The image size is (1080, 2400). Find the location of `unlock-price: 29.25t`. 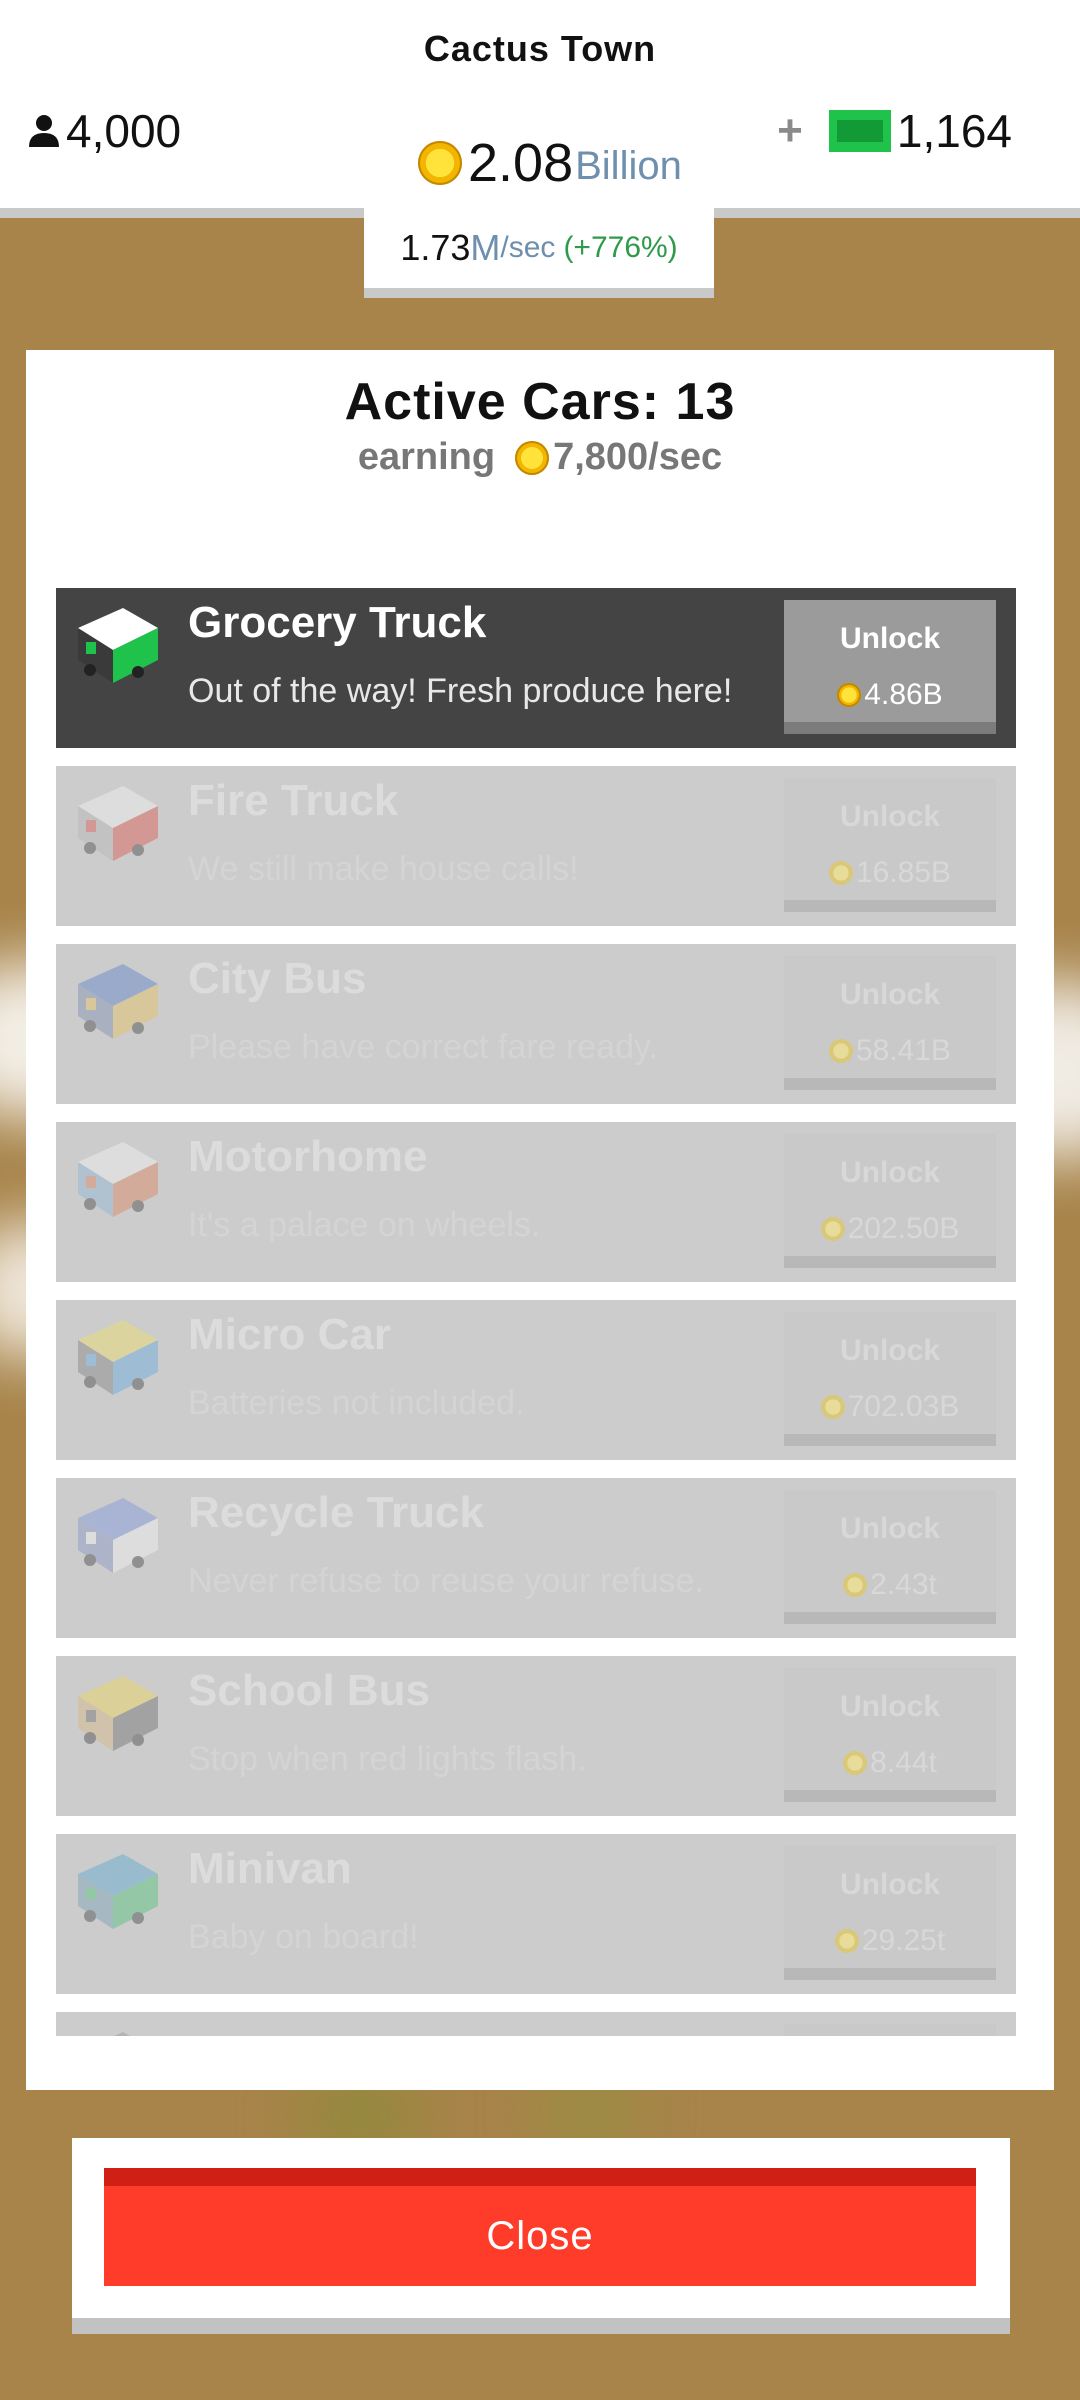

unlock-price: 29.25t is located at coordinates (890, 1941).